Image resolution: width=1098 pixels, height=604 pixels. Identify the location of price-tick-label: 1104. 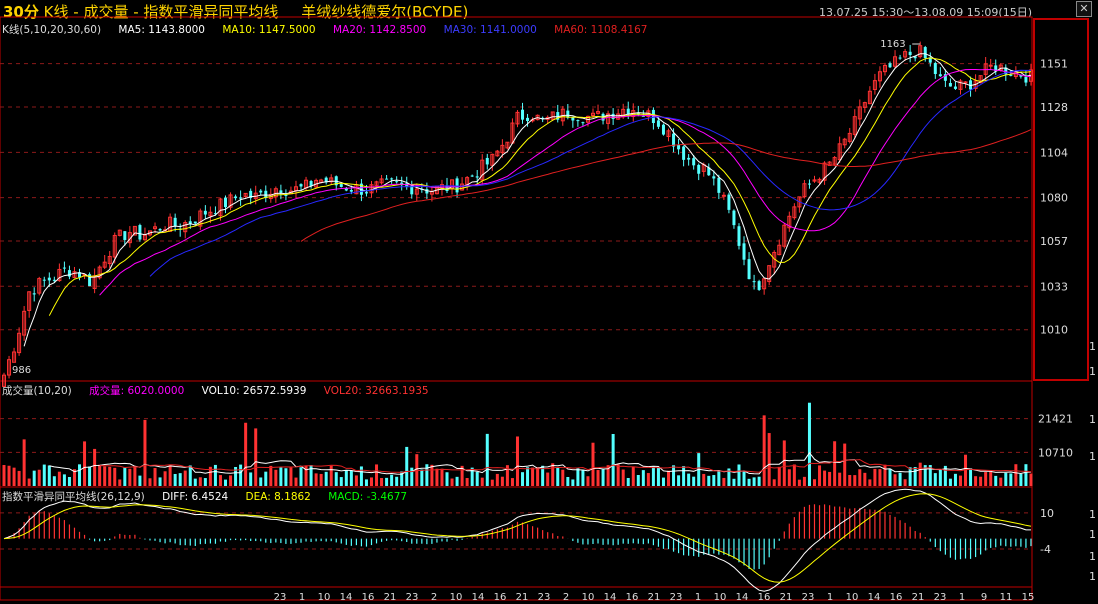
(1054, 152).